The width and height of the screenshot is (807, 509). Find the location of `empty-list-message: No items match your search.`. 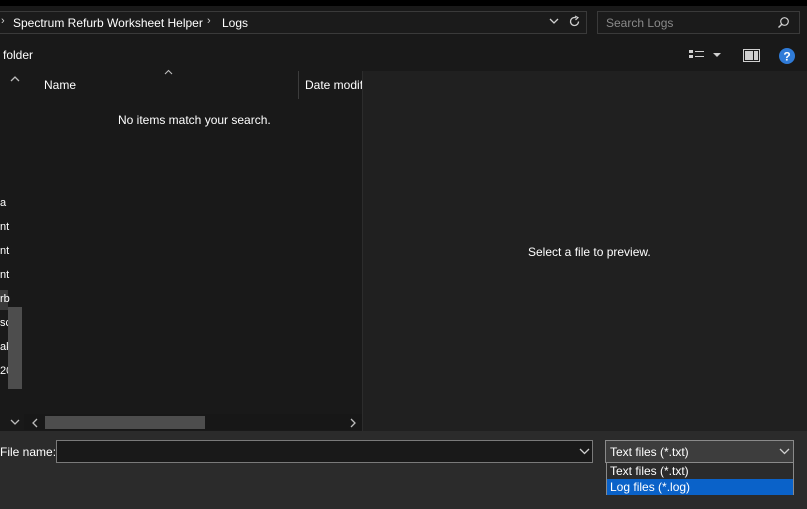

empty-list-message: No items match your search. is located at coordinates (194, 120).